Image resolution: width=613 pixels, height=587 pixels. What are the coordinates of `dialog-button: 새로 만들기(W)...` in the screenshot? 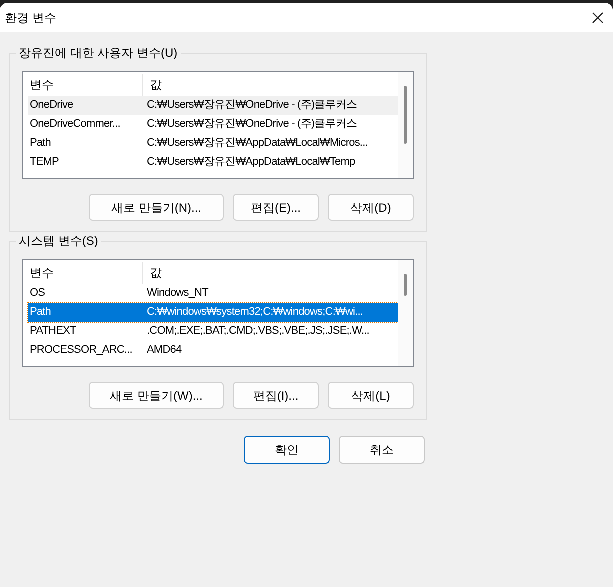 It's located at (156, 395).